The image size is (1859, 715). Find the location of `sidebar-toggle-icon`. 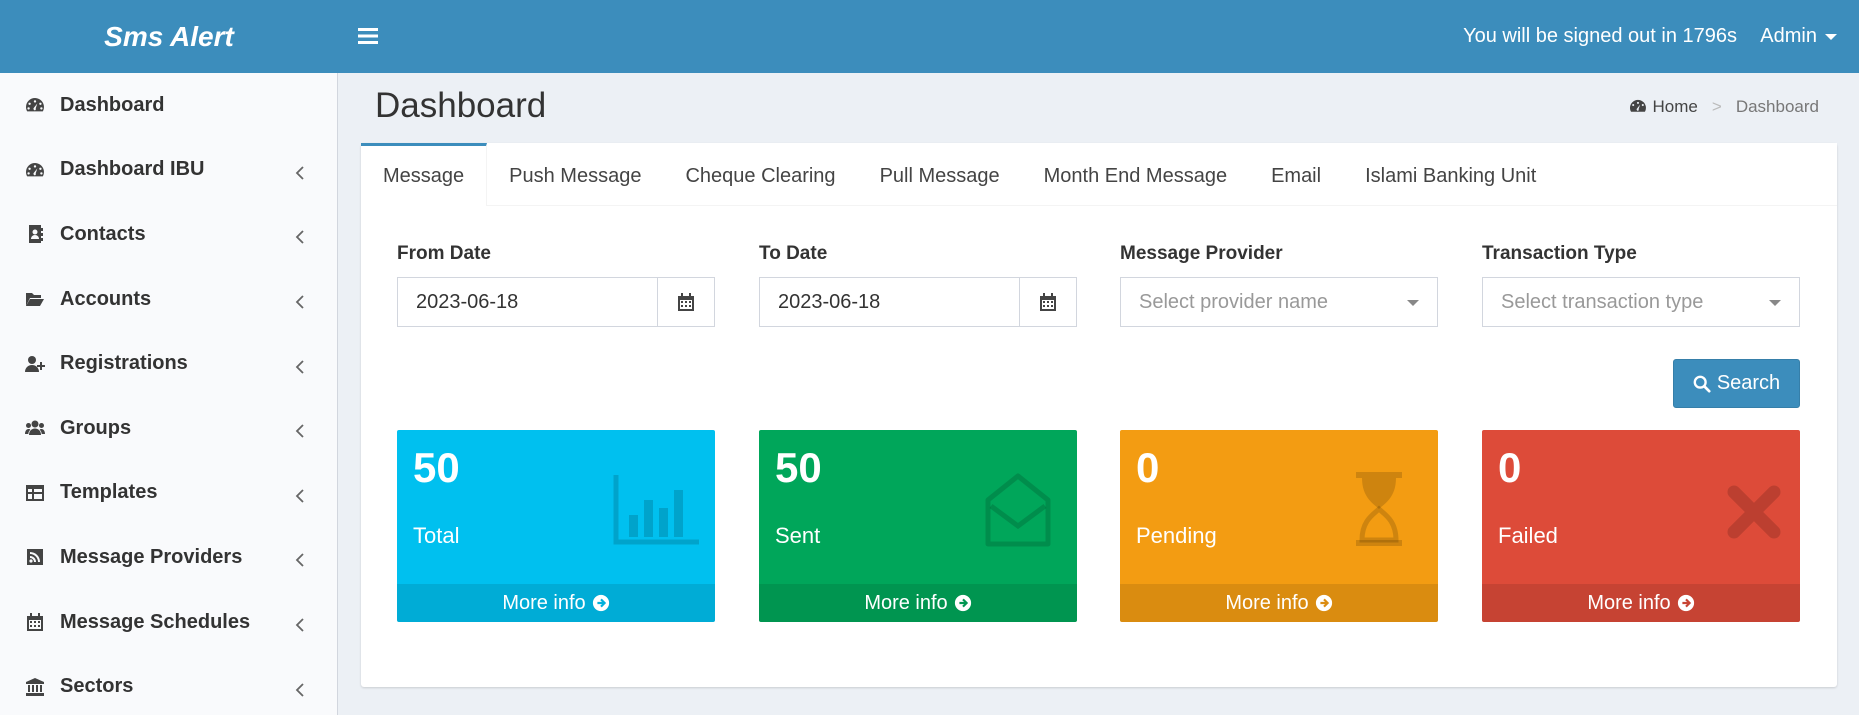

sidebar-toggle-icon is located at coordinates (368, 36).